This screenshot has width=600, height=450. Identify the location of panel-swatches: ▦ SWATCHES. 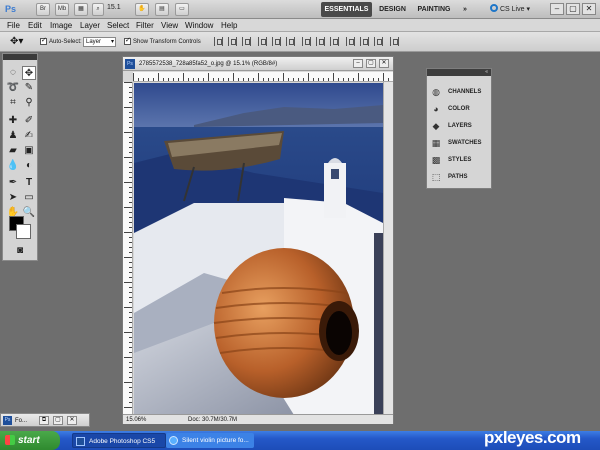
(460, 143).